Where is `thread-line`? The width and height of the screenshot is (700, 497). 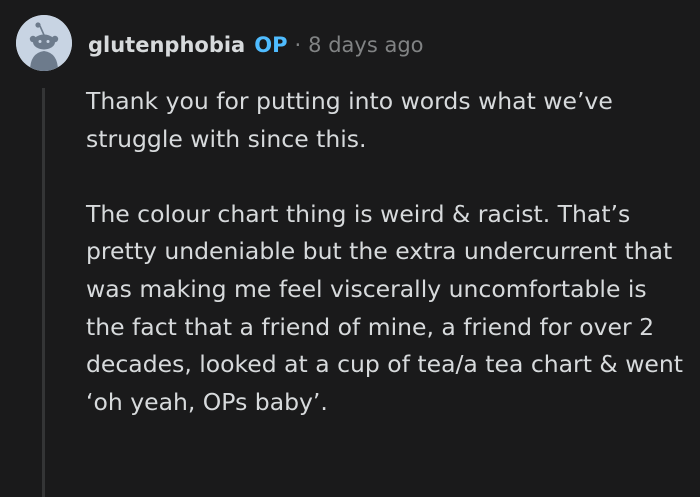
thread-line is located at coordinates (43, 292).